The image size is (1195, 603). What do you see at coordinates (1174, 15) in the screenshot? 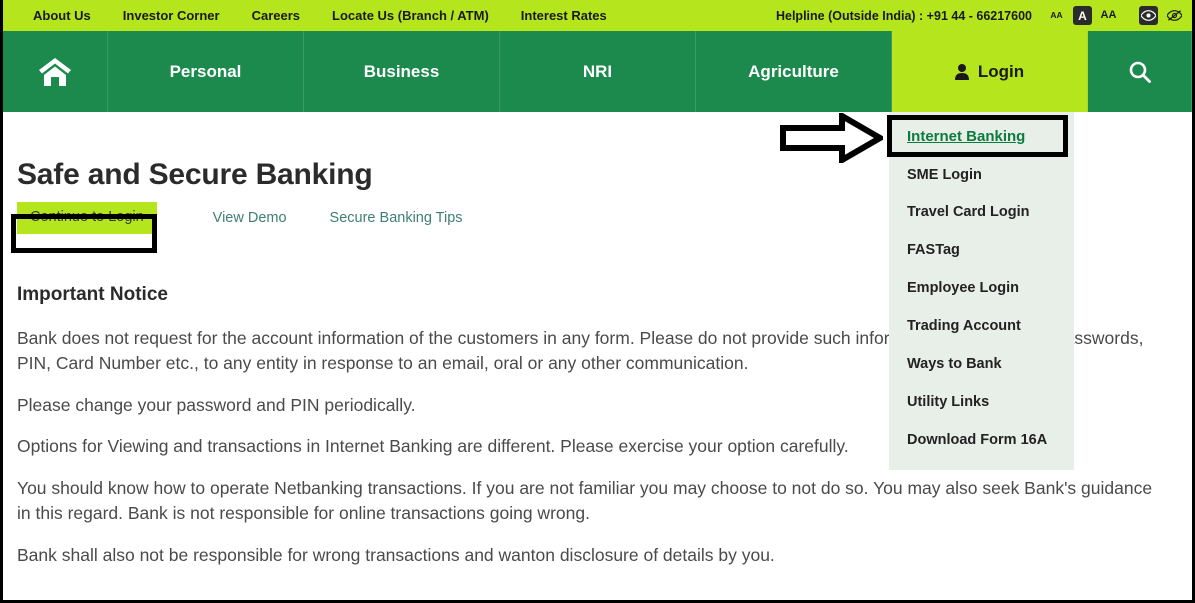
I see `eye-slash-icon` at bounding box center [1174, 15].